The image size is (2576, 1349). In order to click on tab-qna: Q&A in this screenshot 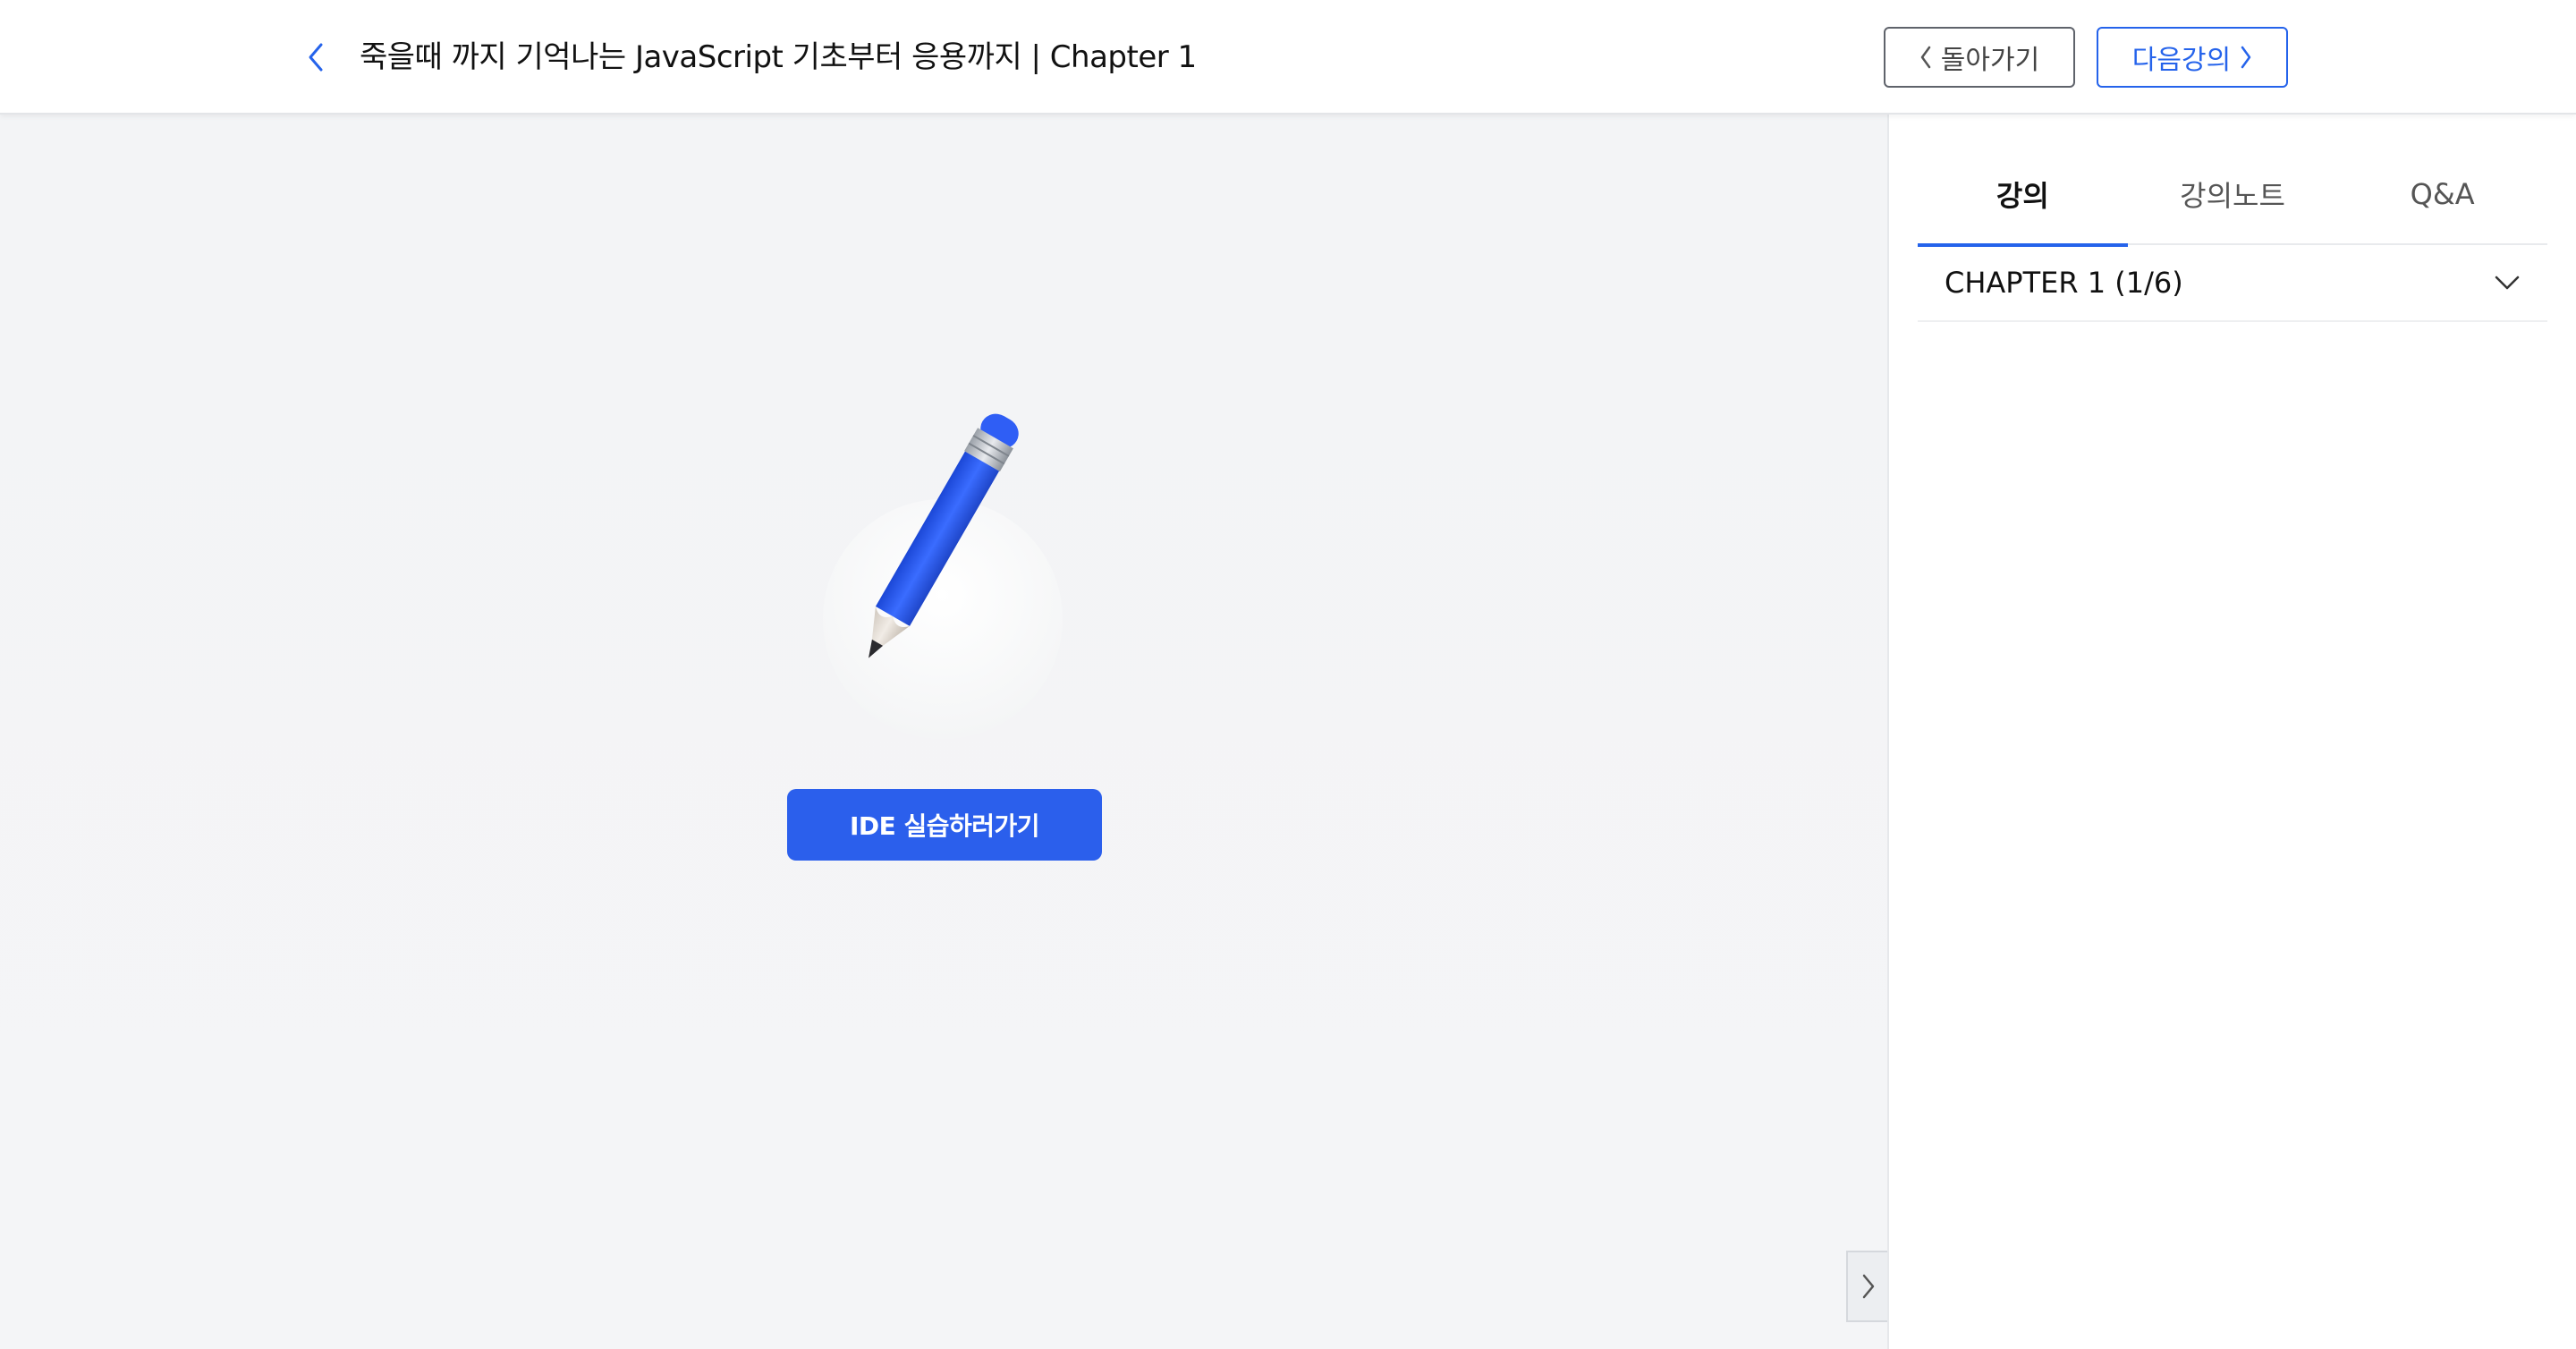, I will do `click(2442, 194)`.